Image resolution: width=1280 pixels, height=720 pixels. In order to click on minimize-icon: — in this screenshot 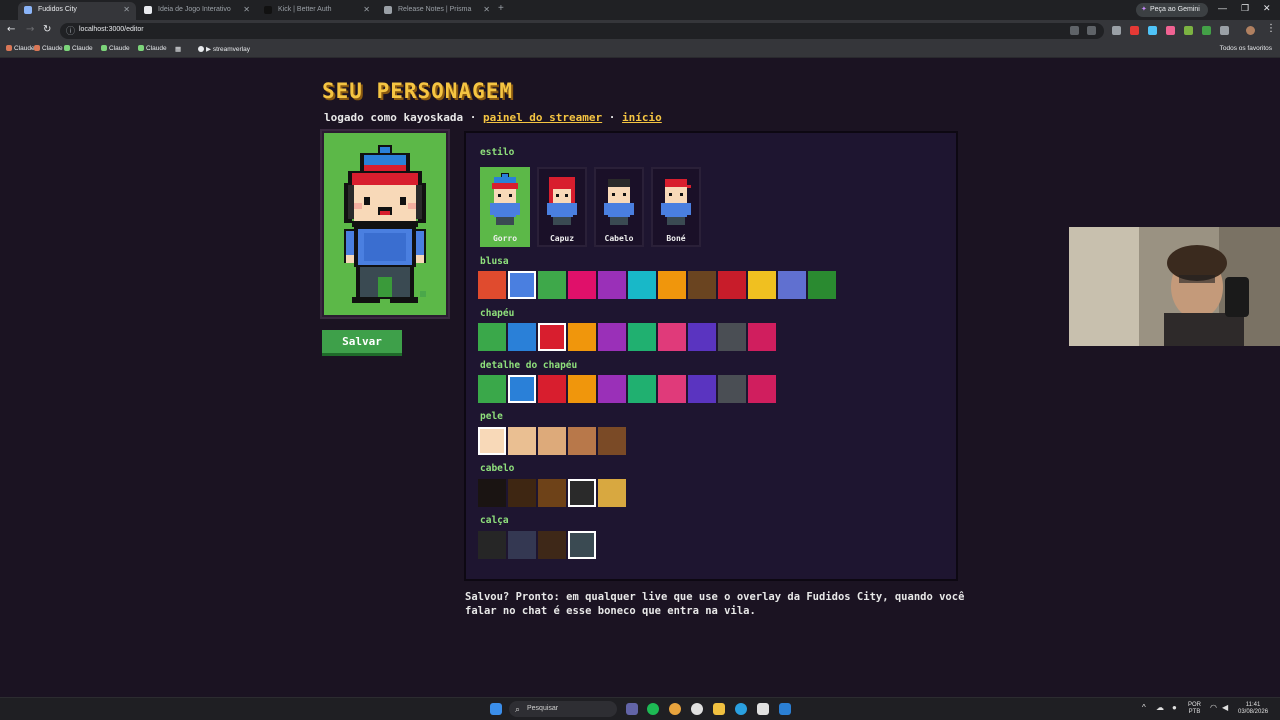, I will do `click(1222, 8)`.